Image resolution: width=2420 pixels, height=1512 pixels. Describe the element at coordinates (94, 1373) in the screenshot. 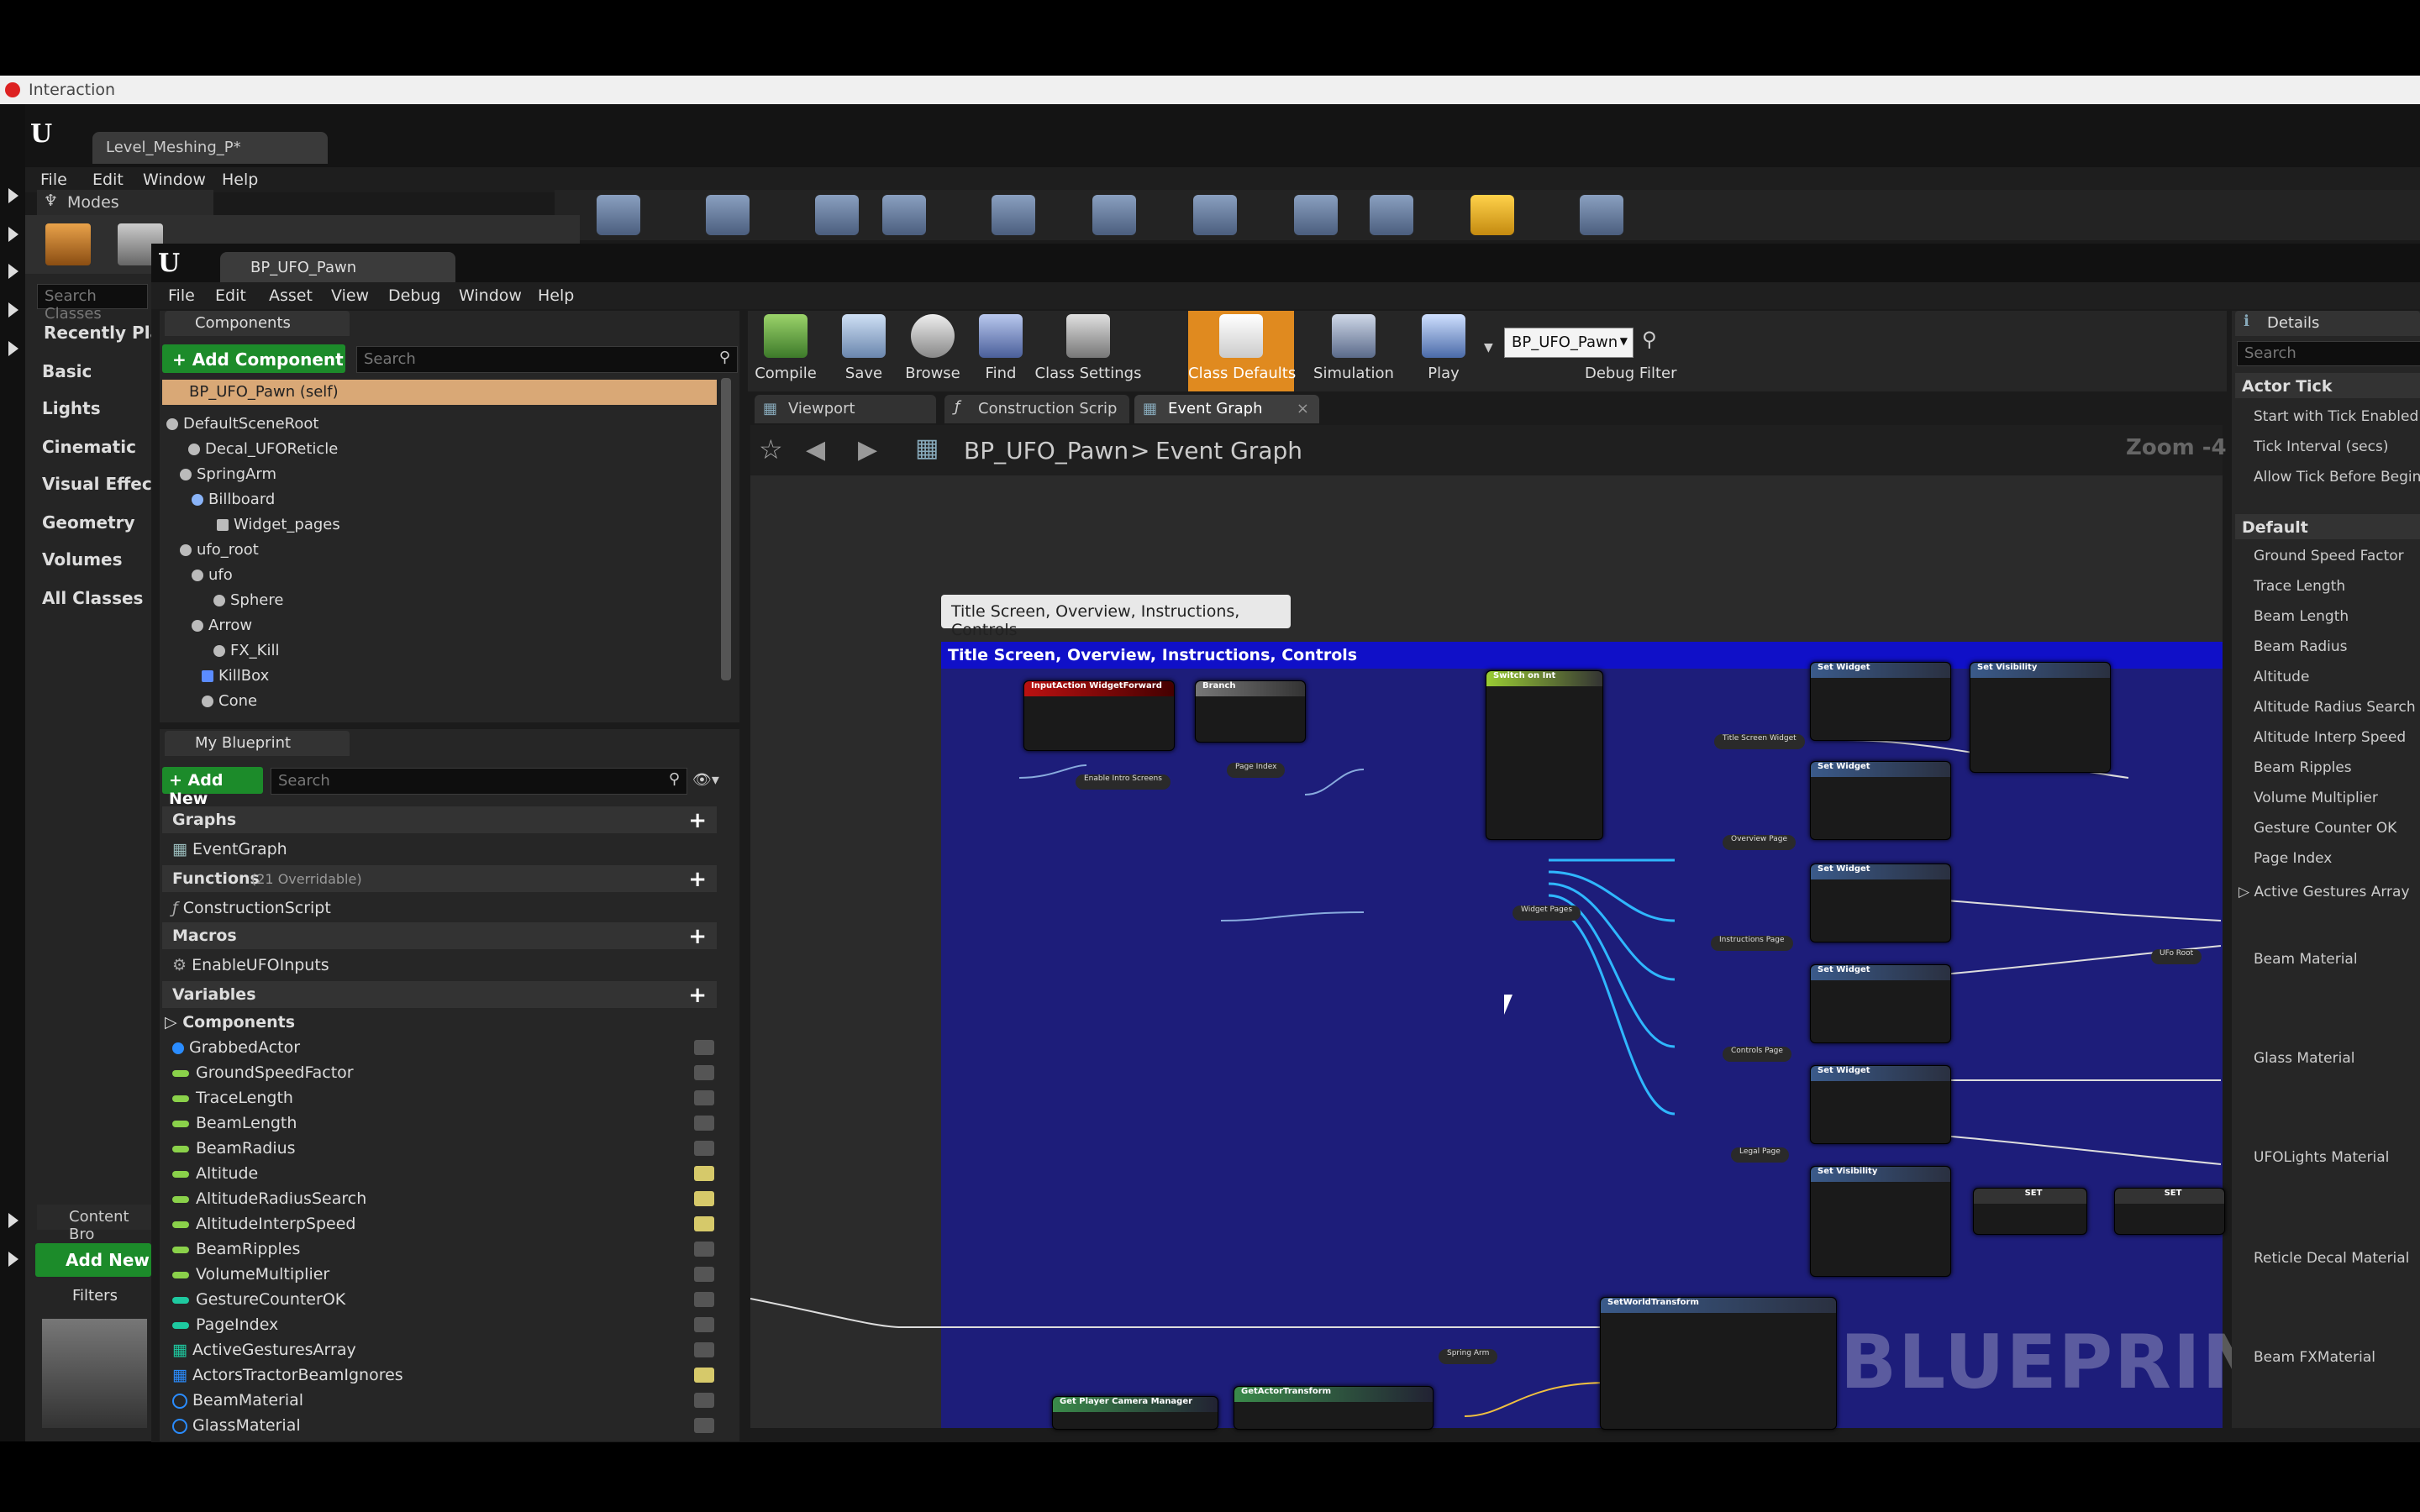

I see `asset-thumbnail` at that location.